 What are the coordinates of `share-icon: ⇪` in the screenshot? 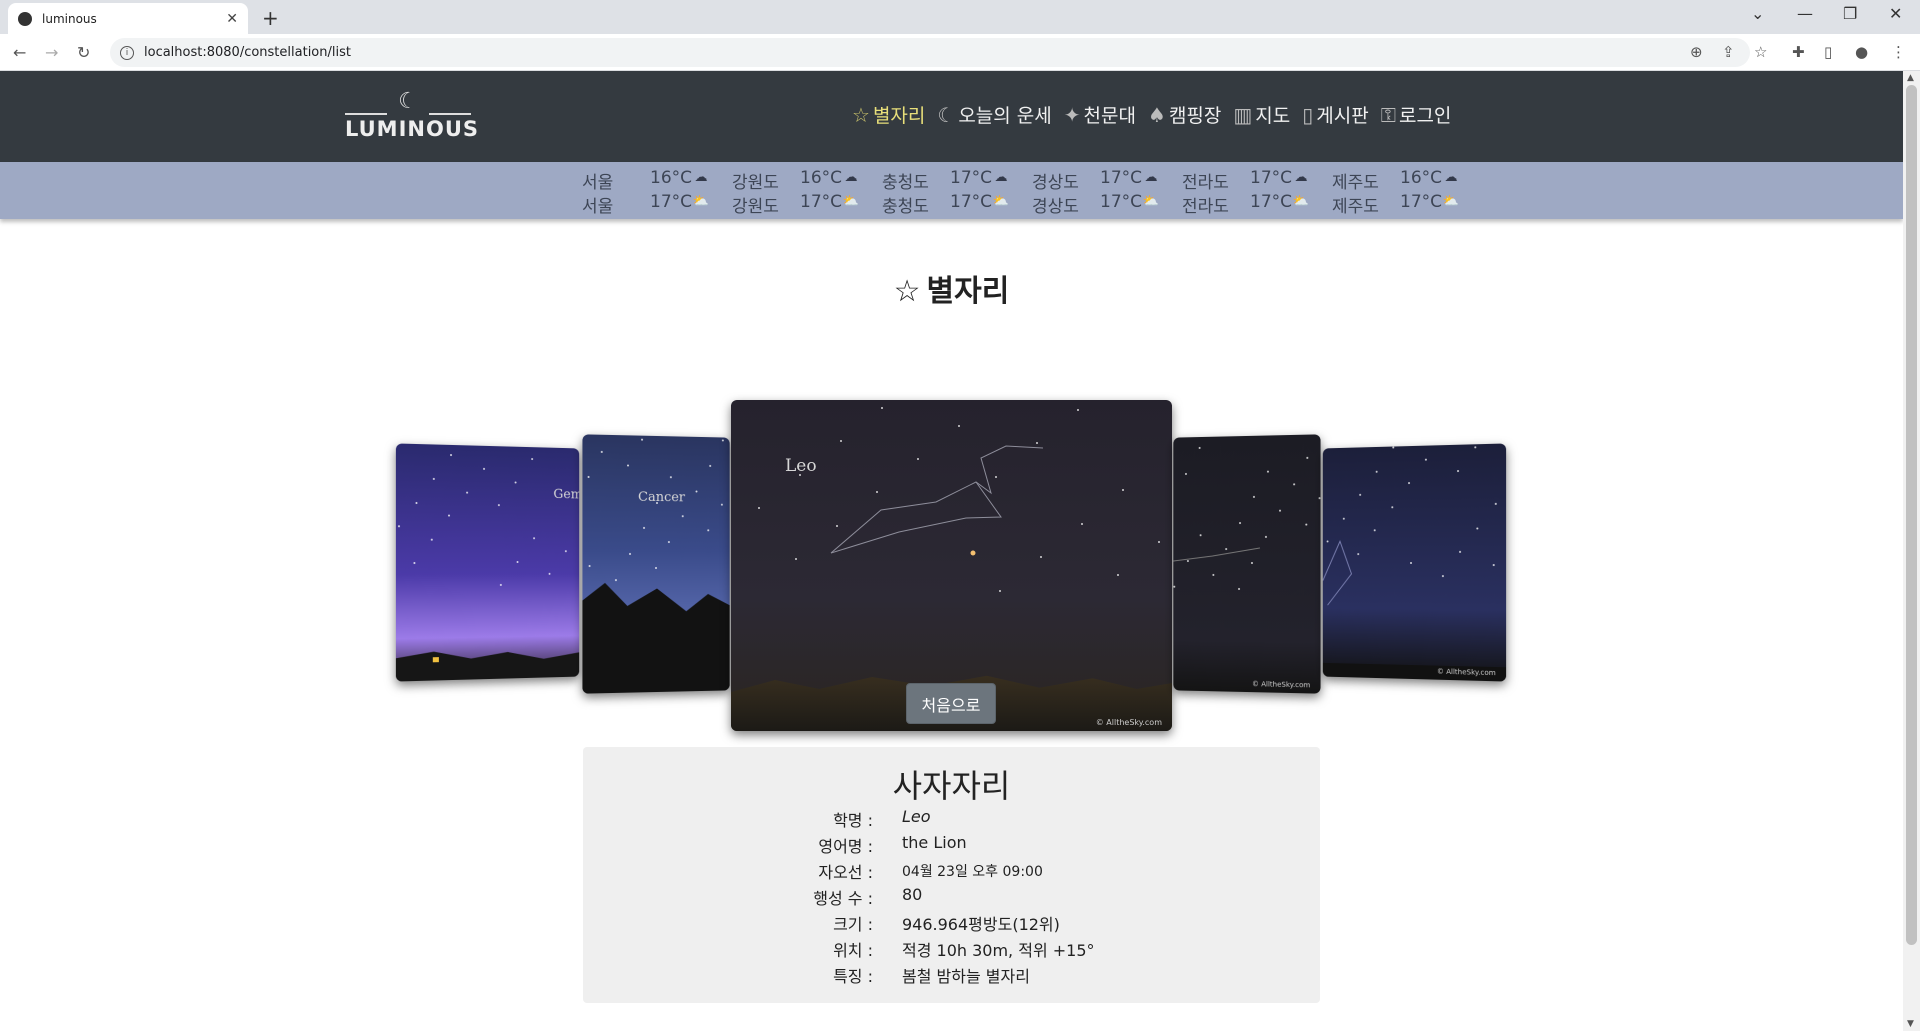 It's located at (1728, 52).